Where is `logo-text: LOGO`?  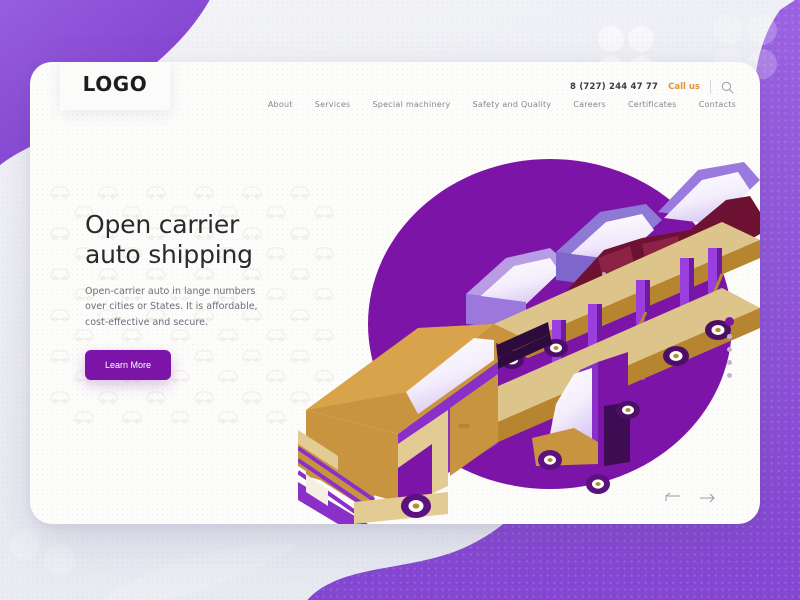 logo-text: LOGO is located at coordinates (115, 84).